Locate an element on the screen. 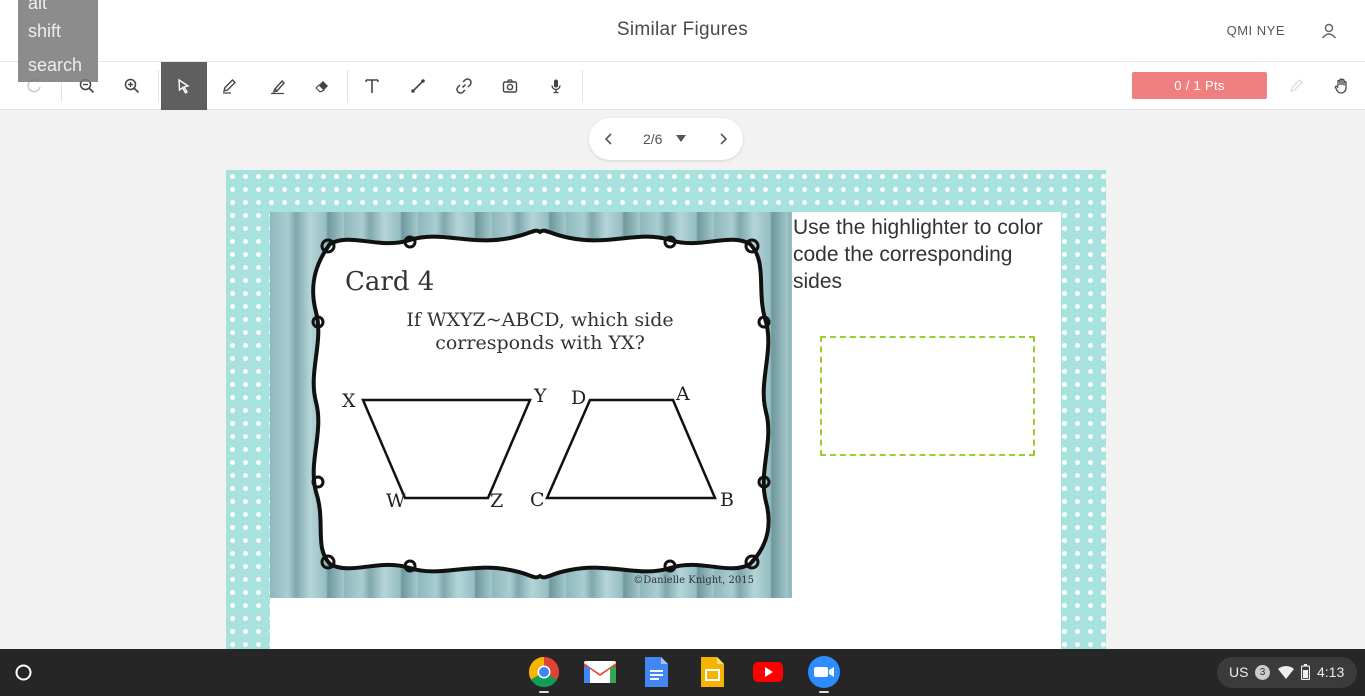 This screenshot has height=696, width=1365. answer-dropzone is located at coordinates (927, 396).